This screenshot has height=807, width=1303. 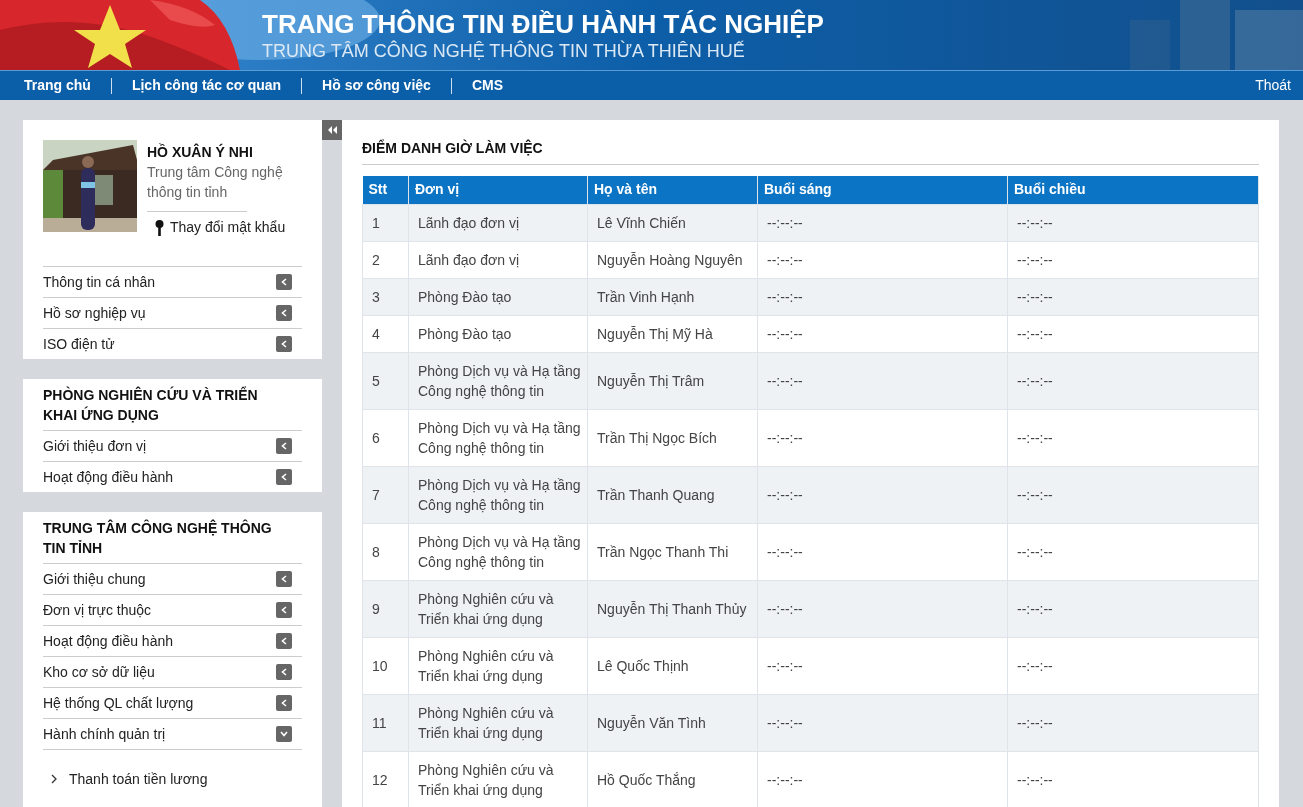 What do you see at coordinates (672, 551) in the screenshot?
I see `table-cell: Trần Ngọc Thanh Thi` at bounding box center [672, 551].